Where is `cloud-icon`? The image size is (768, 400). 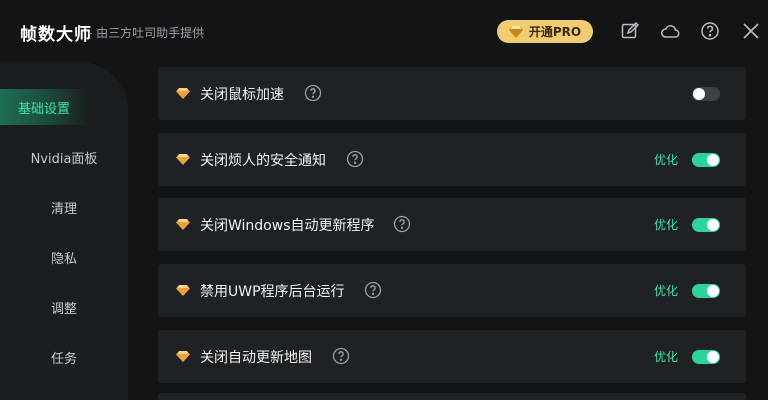 cloud-icon is located at coordinates (670, 31).